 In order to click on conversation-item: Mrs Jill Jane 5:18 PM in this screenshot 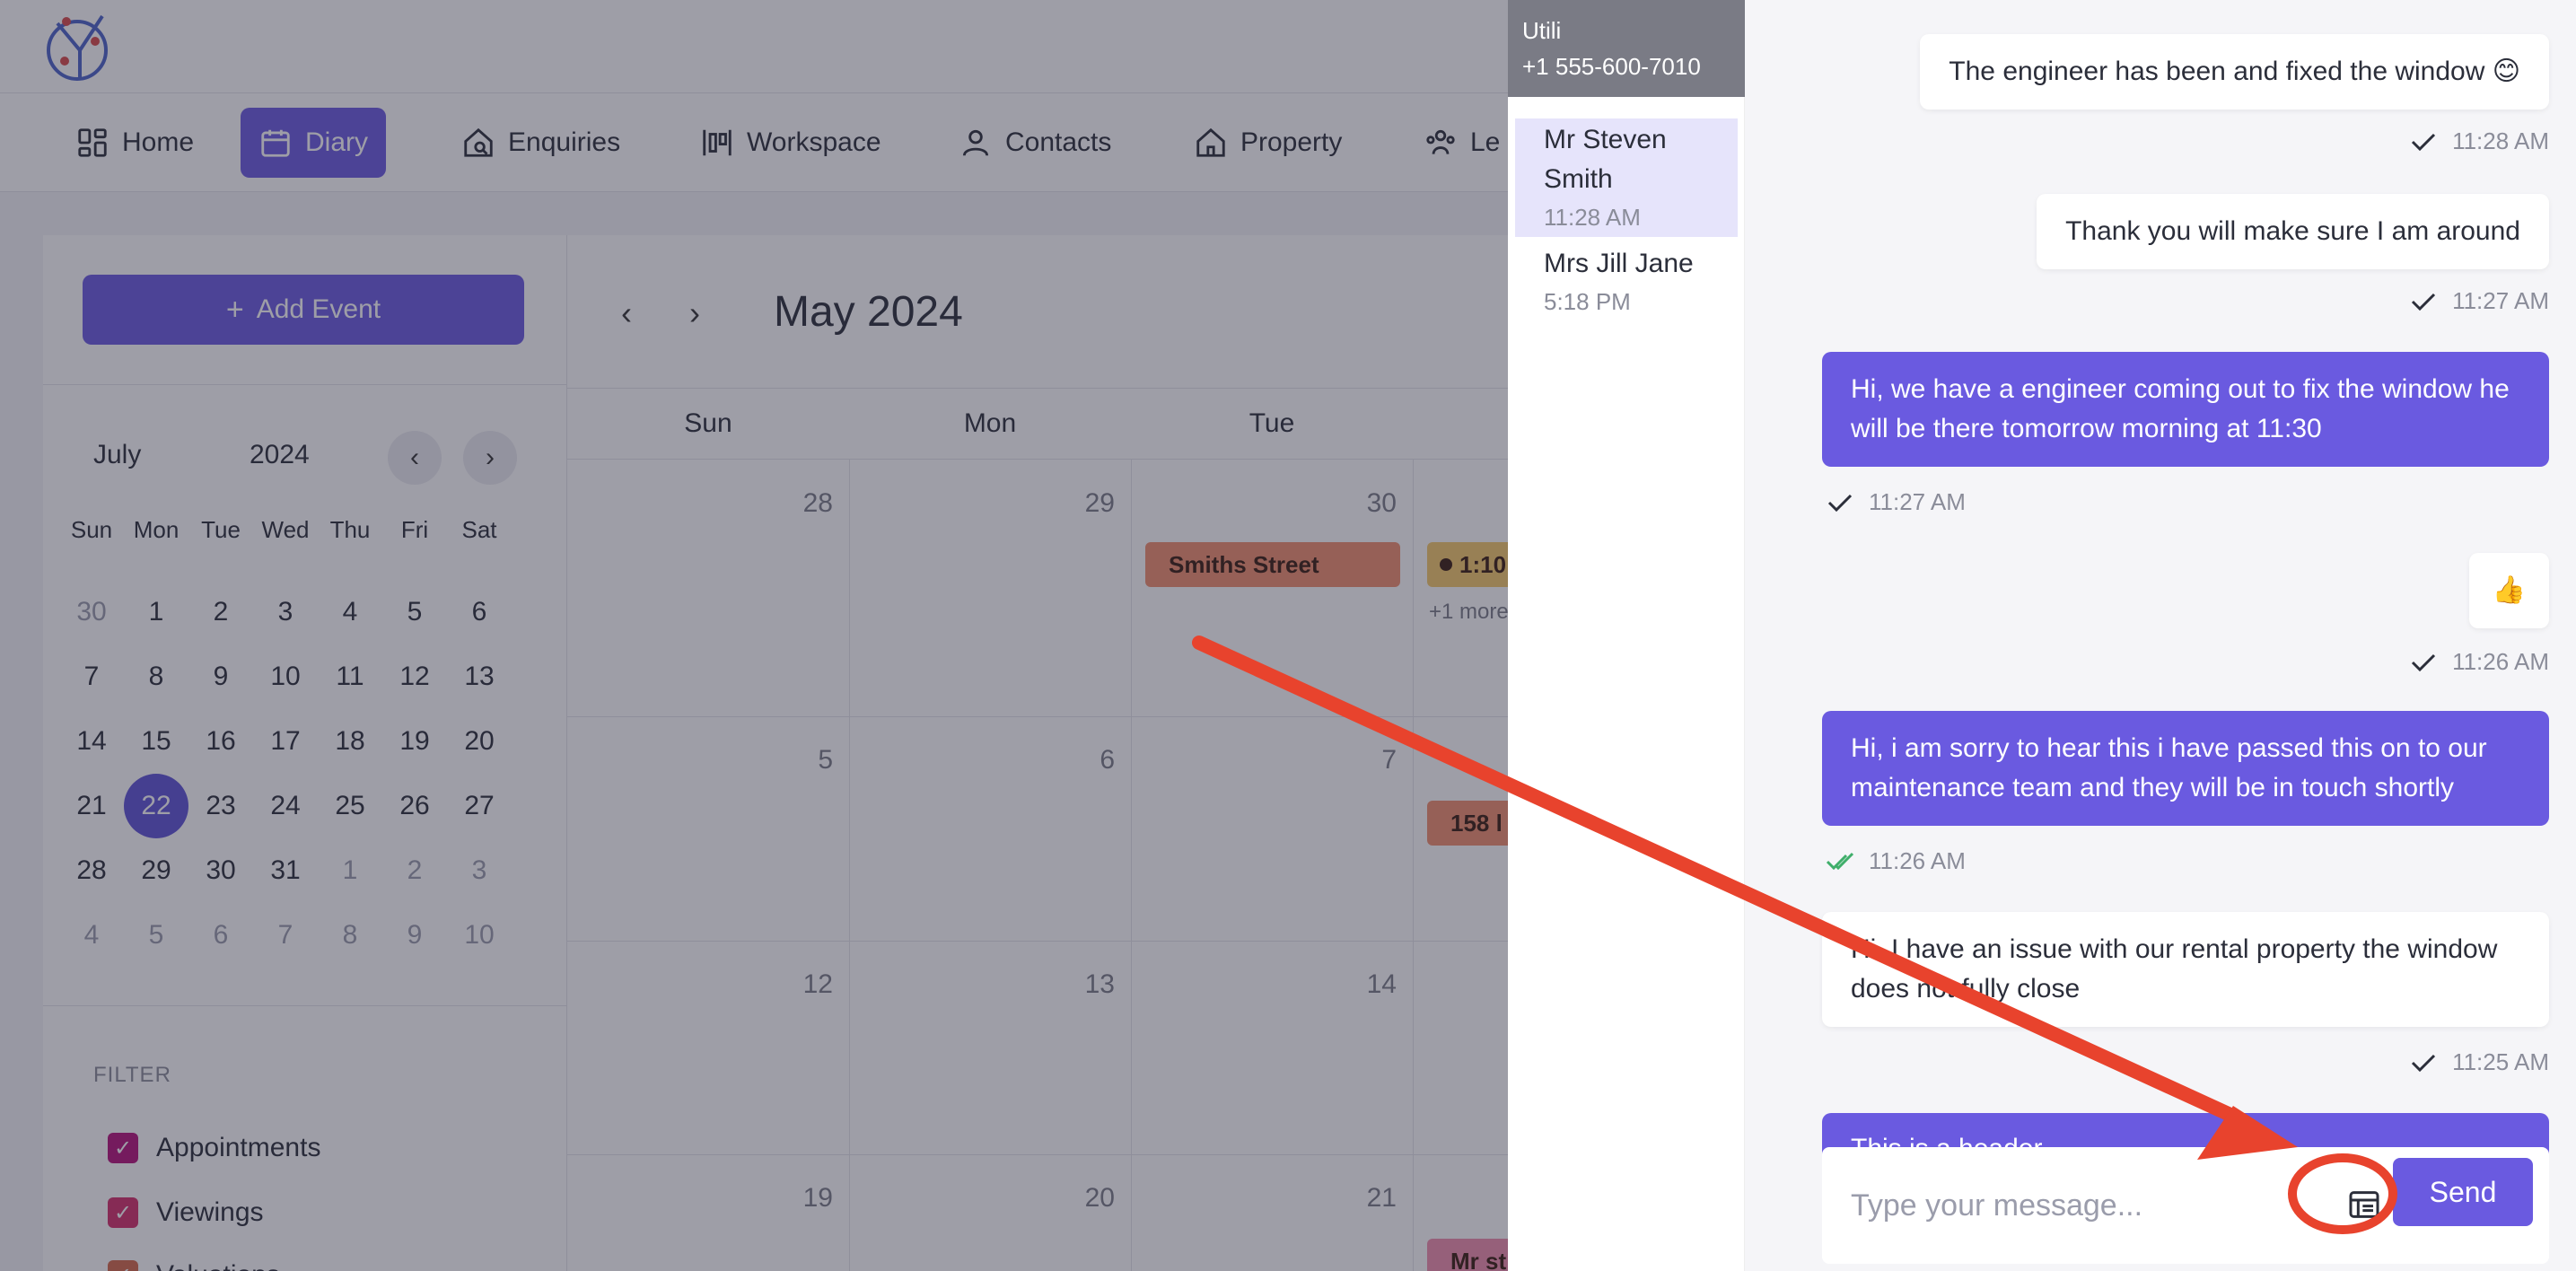, I will do `click(1626, 281)`.